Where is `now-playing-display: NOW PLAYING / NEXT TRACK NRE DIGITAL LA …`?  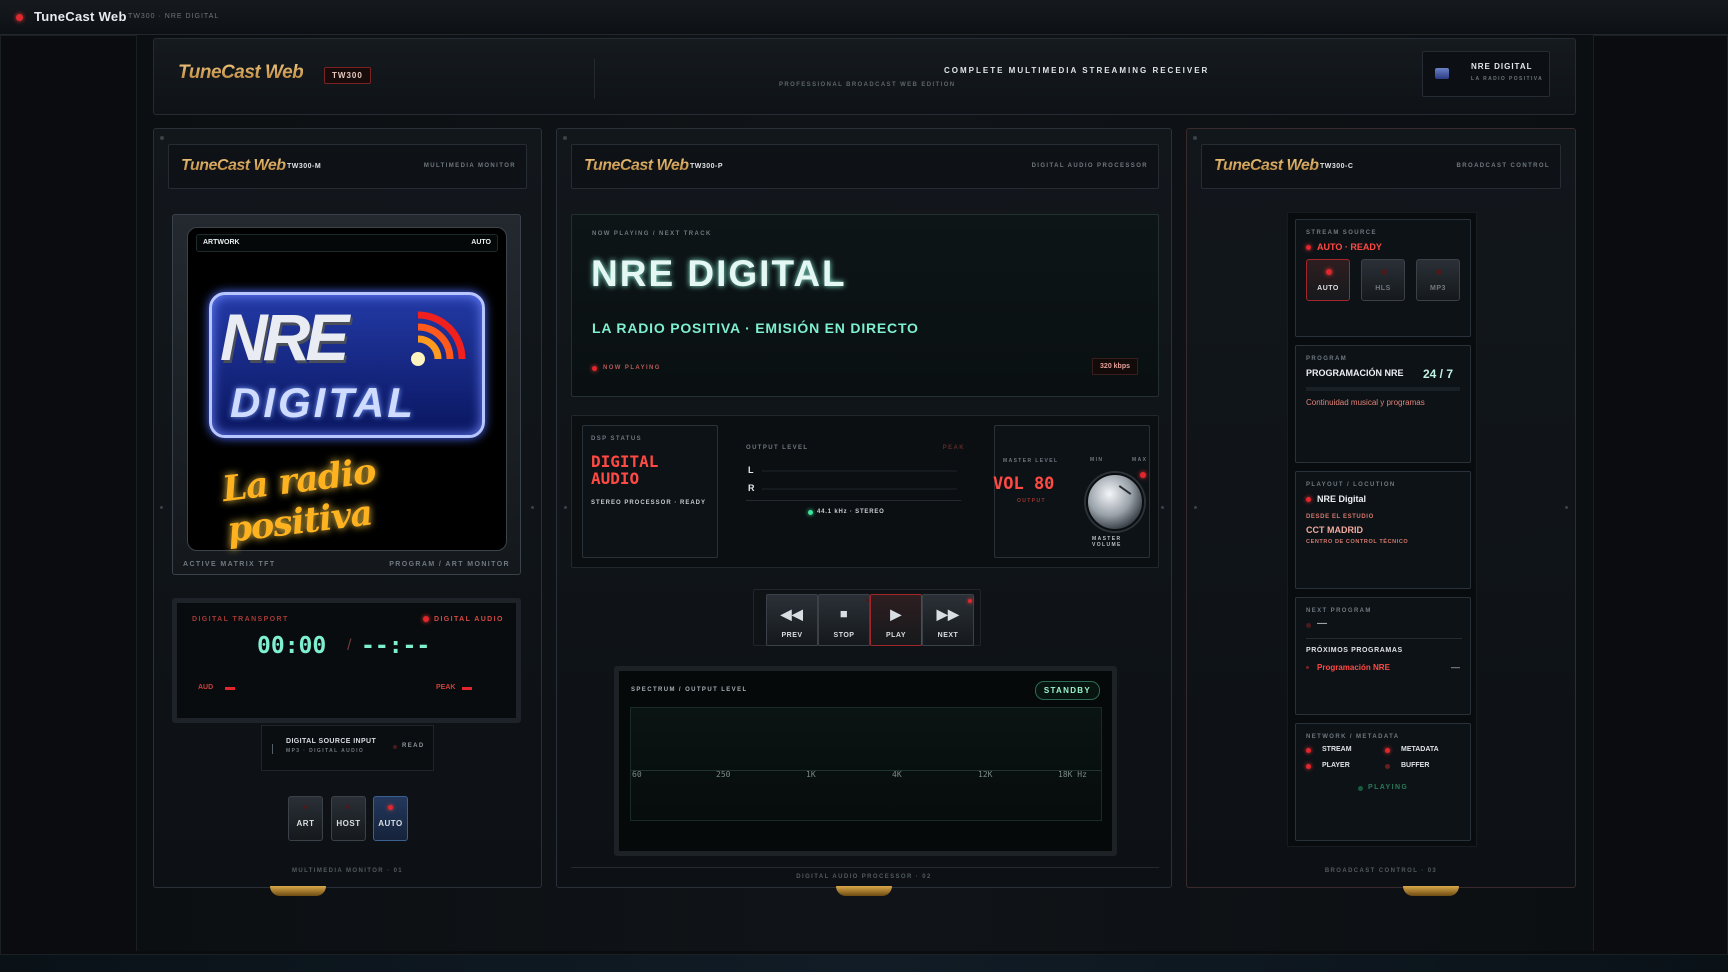
now-playing-display: NOW PLAYING / NEXT TRACK NRE DIGITAL LA … is located at coordinates (865, 305).